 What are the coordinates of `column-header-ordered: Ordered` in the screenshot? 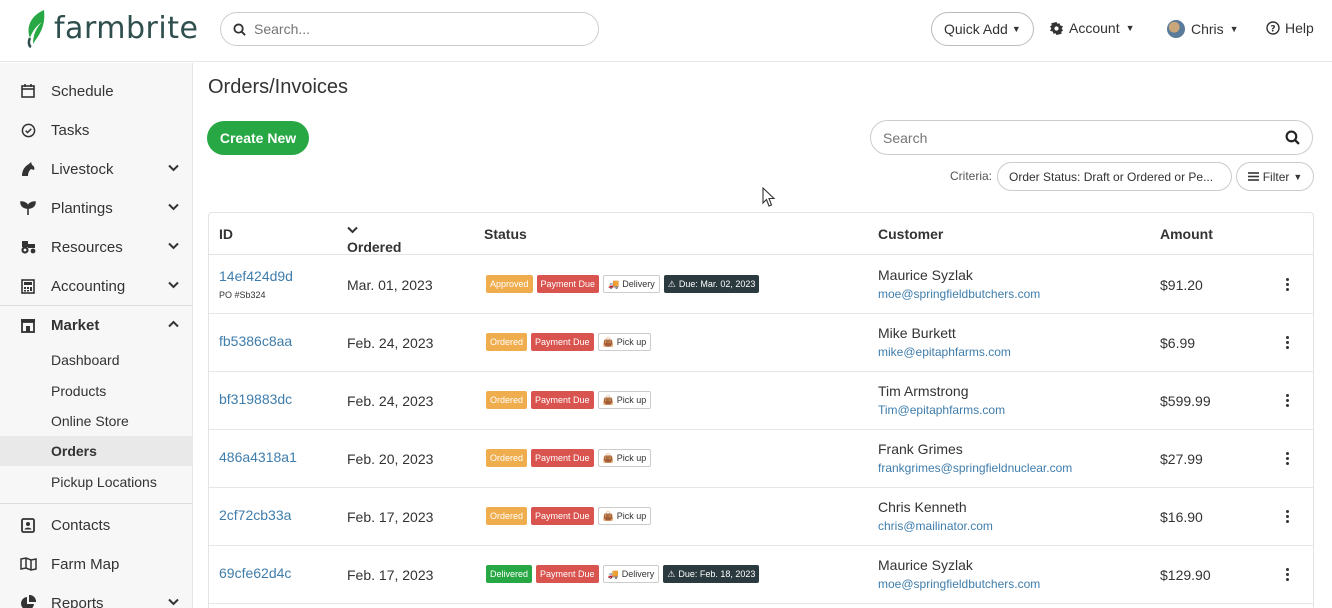 It's located at (374, 240).